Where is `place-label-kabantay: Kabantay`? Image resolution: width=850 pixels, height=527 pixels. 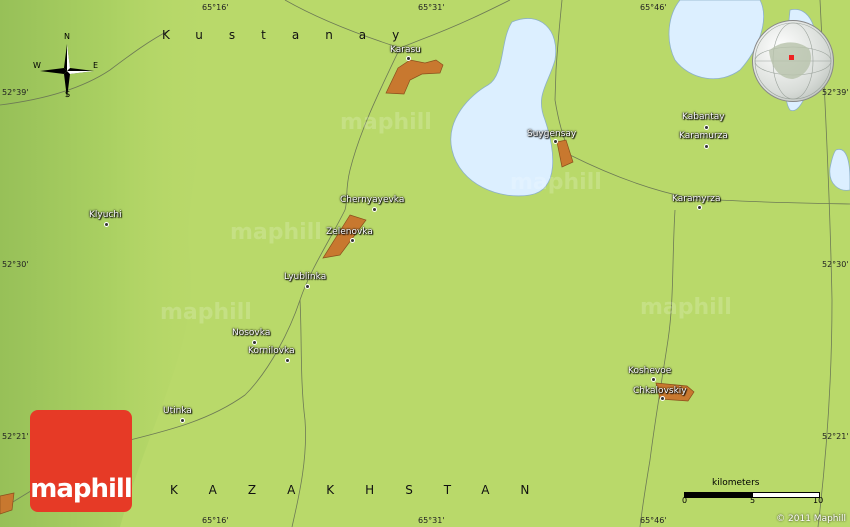
place-label-kabantay: Kabantay is located at coordinates (703, 117).